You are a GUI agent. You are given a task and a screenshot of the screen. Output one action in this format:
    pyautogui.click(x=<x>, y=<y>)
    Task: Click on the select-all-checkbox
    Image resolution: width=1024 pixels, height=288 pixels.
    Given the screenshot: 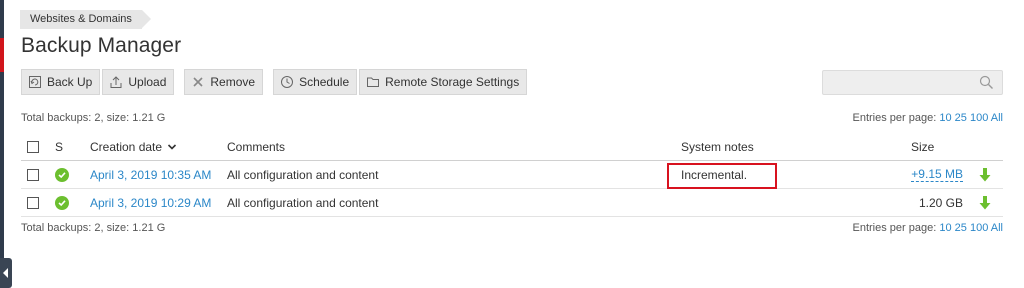 What is the action you would take?
    pyautogui.click(x=33, y=146)
    